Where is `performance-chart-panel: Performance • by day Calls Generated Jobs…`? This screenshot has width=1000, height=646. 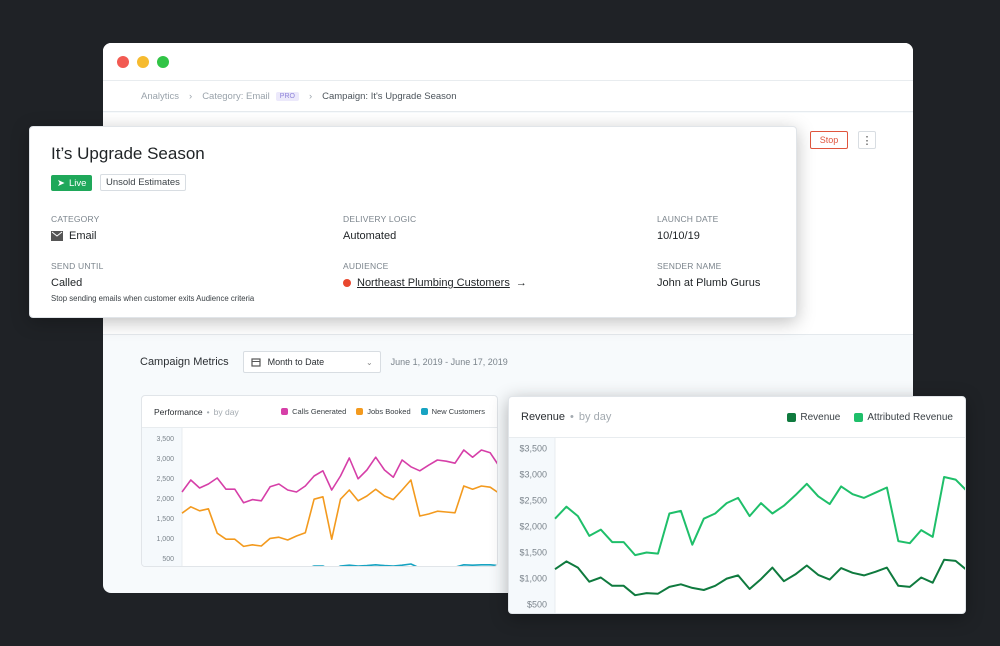 performance-chart-panel: Performance • by day Calls Generated Jobs… is located at coordinates (319, 481).